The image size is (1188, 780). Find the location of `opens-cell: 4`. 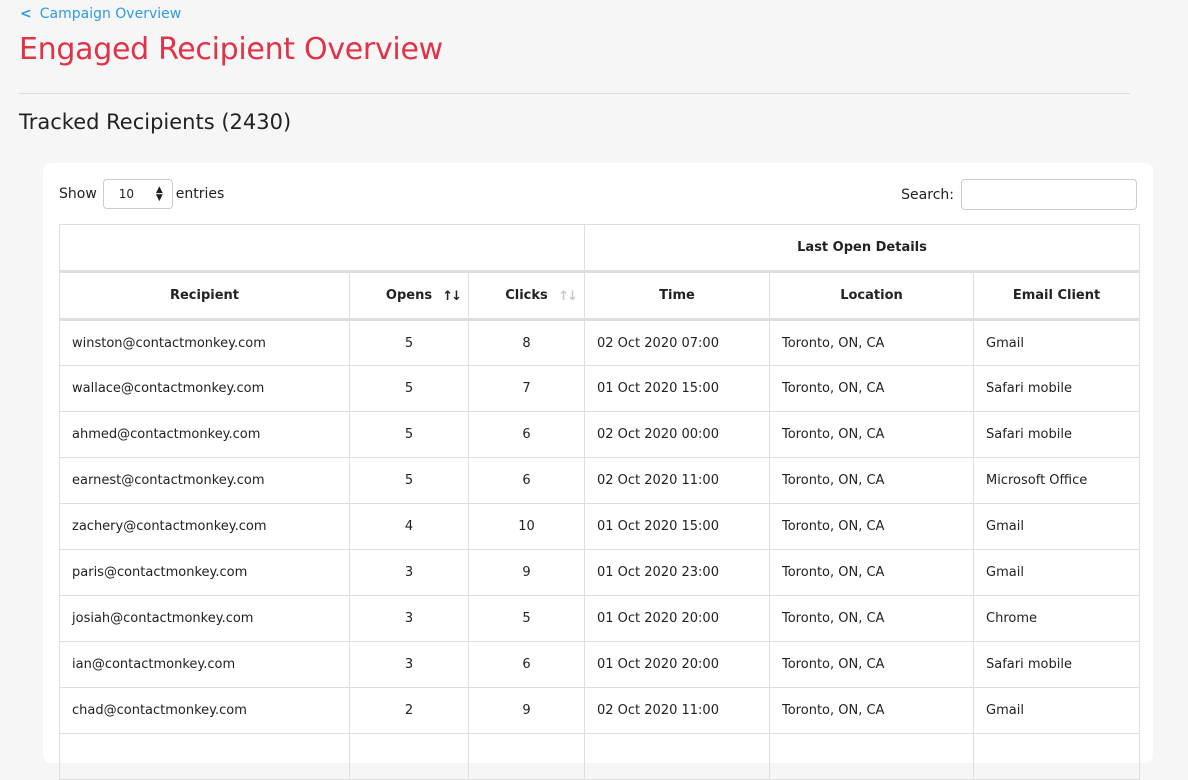

opens-cell: 4 is located at coordinates (409, 526).